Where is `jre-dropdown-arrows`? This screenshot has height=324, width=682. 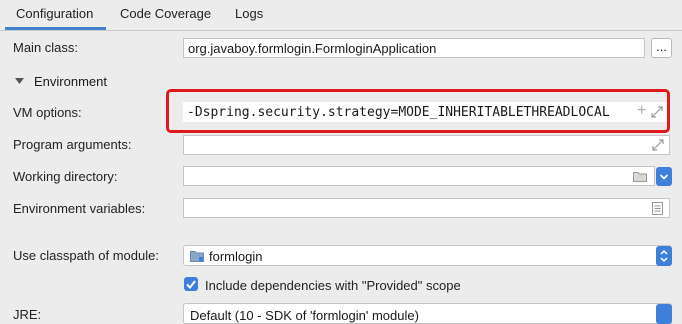 jre-dropdown-arrows is located at coordinates (664, 314).